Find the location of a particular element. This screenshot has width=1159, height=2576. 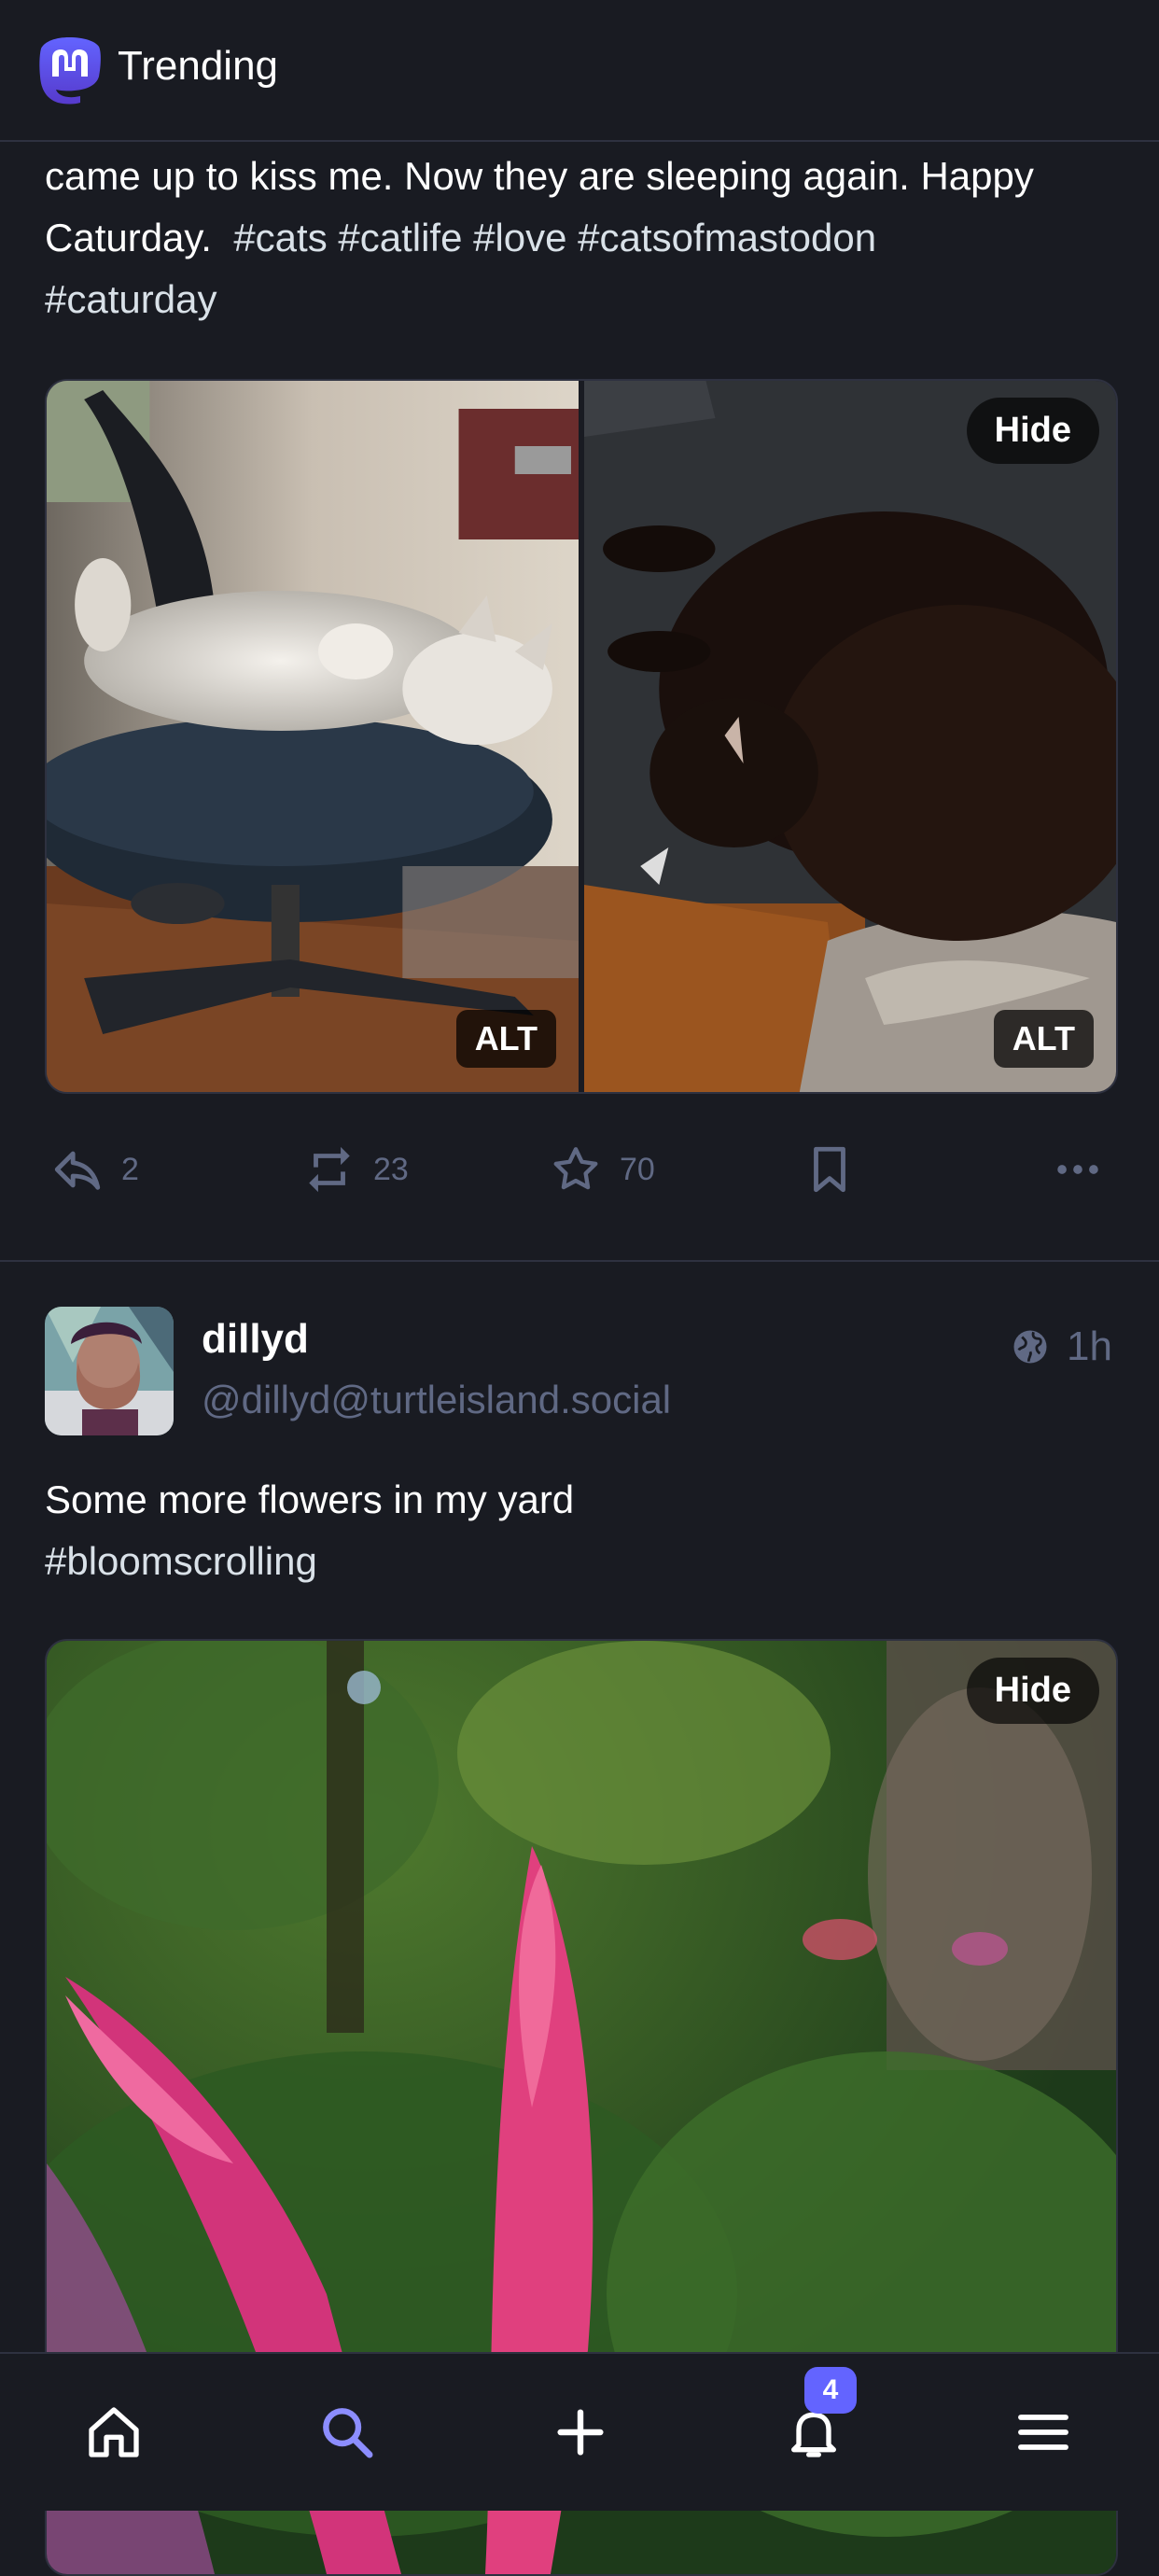

nav-home is located at coordinates (114, 2432).